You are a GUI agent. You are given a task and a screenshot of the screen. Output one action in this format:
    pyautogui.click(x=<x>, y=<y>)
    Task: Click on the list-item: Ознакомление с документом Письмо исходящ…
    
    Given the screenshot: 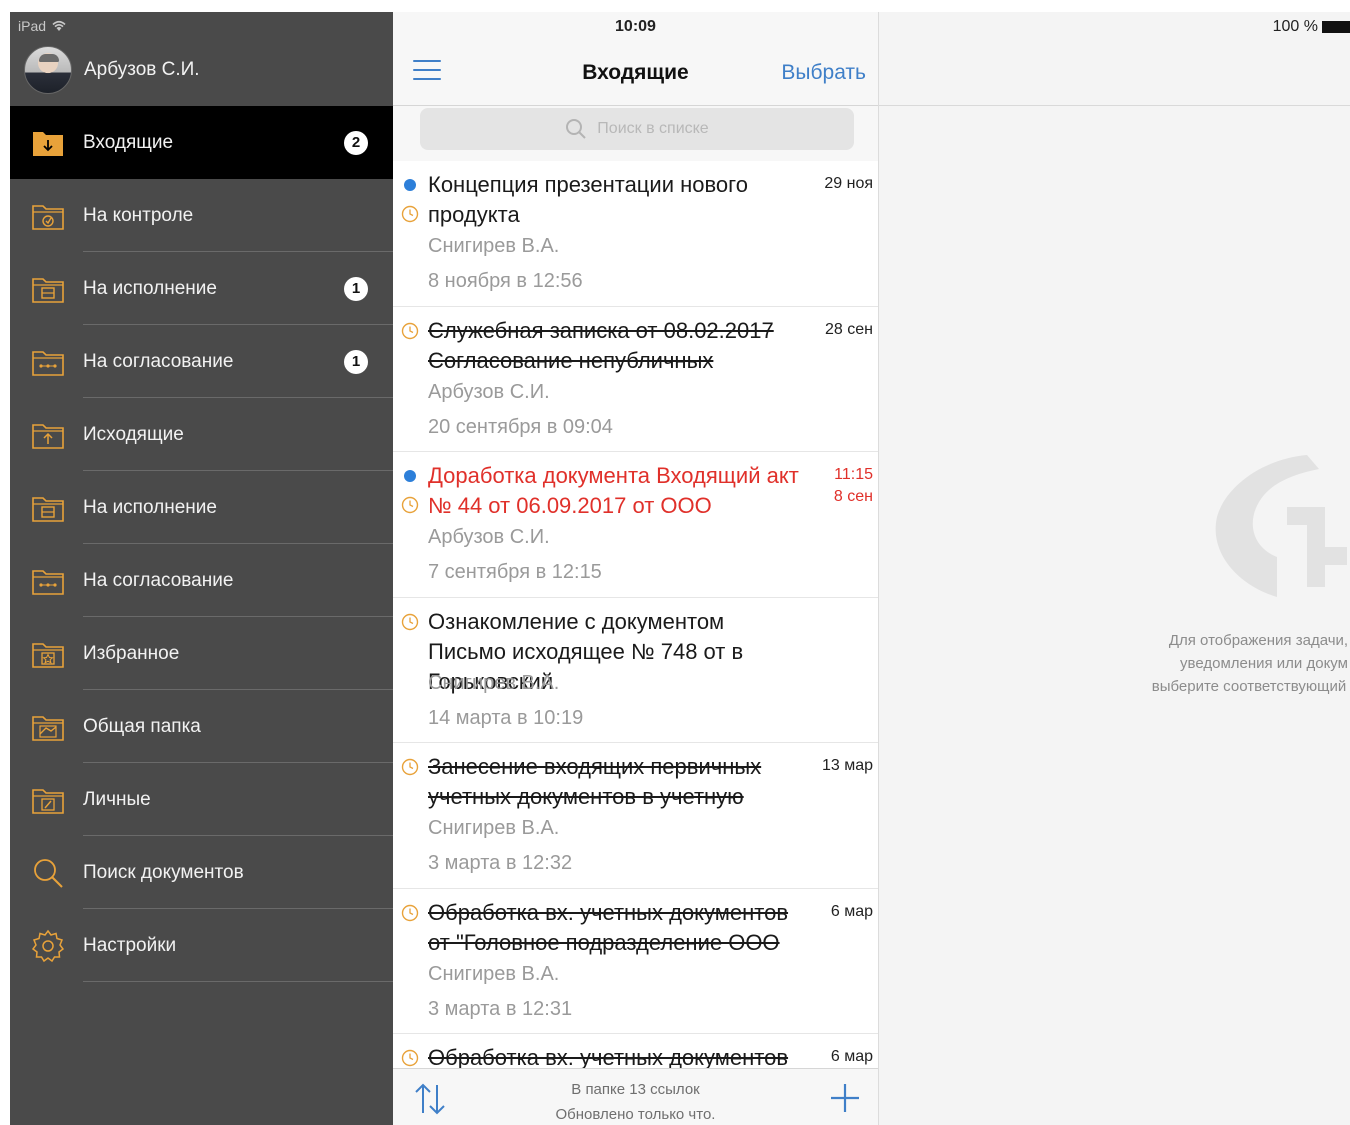 What is the action you would take?
    pyautogui.click(x=635, y=670)
    